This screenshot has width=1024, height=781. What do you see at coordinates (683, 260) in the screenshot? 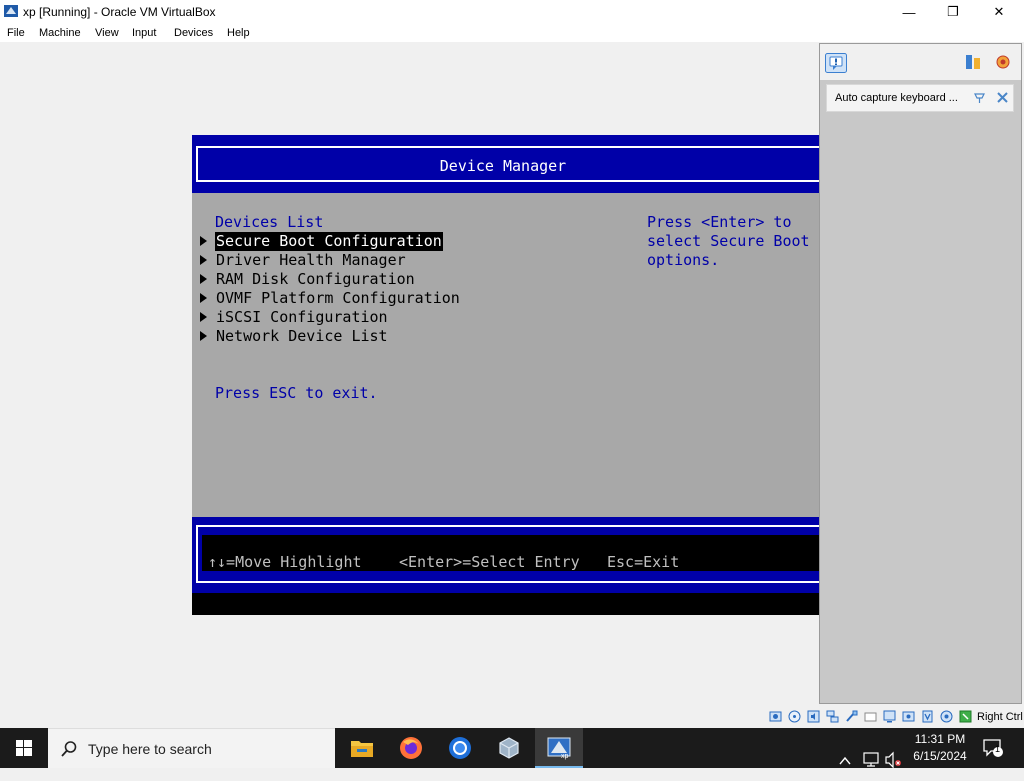
I see `help-text-line-3: options.` at bounding box center [683, 260].